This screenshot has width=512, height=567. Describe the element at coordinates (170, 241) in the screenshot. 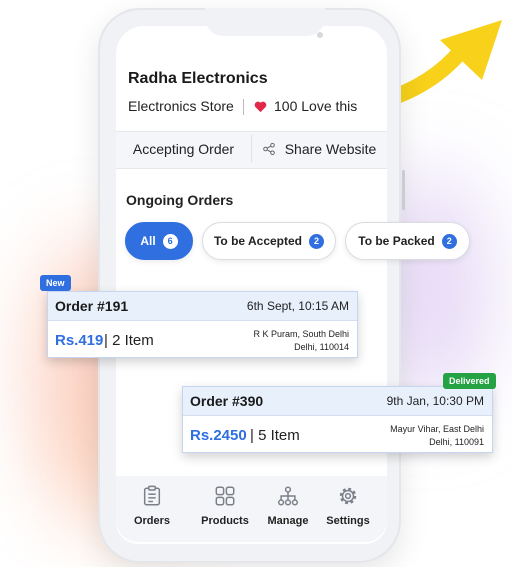

I see `filter-all-count: 6` at that location.